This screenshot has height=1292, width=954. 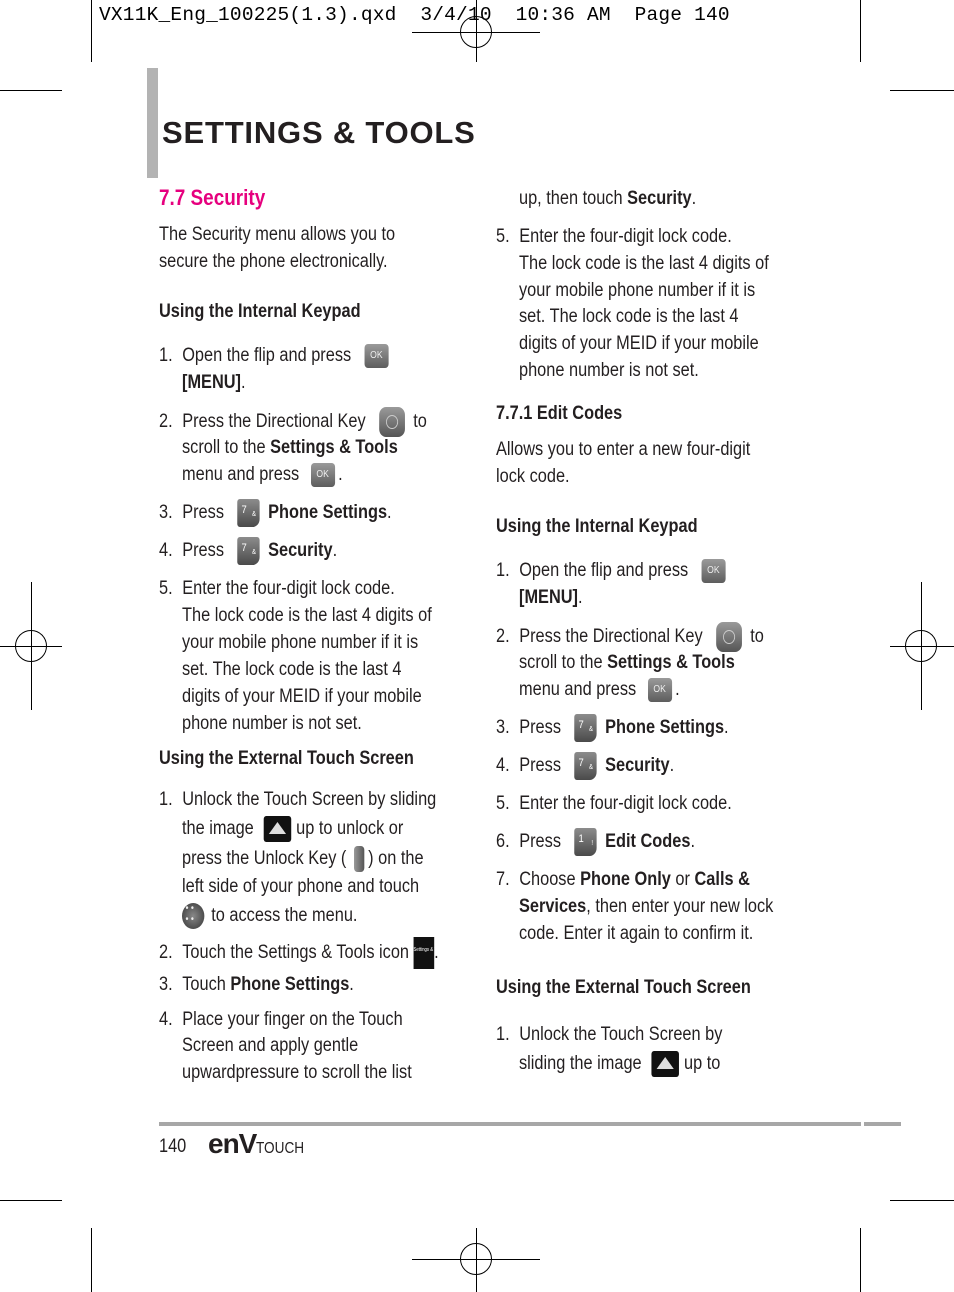 What do you see at coordinates (619, 1063) in the screenshot?
I see `ext-step-1-line: sliding the image up to` at bounding box center [619, 1063].